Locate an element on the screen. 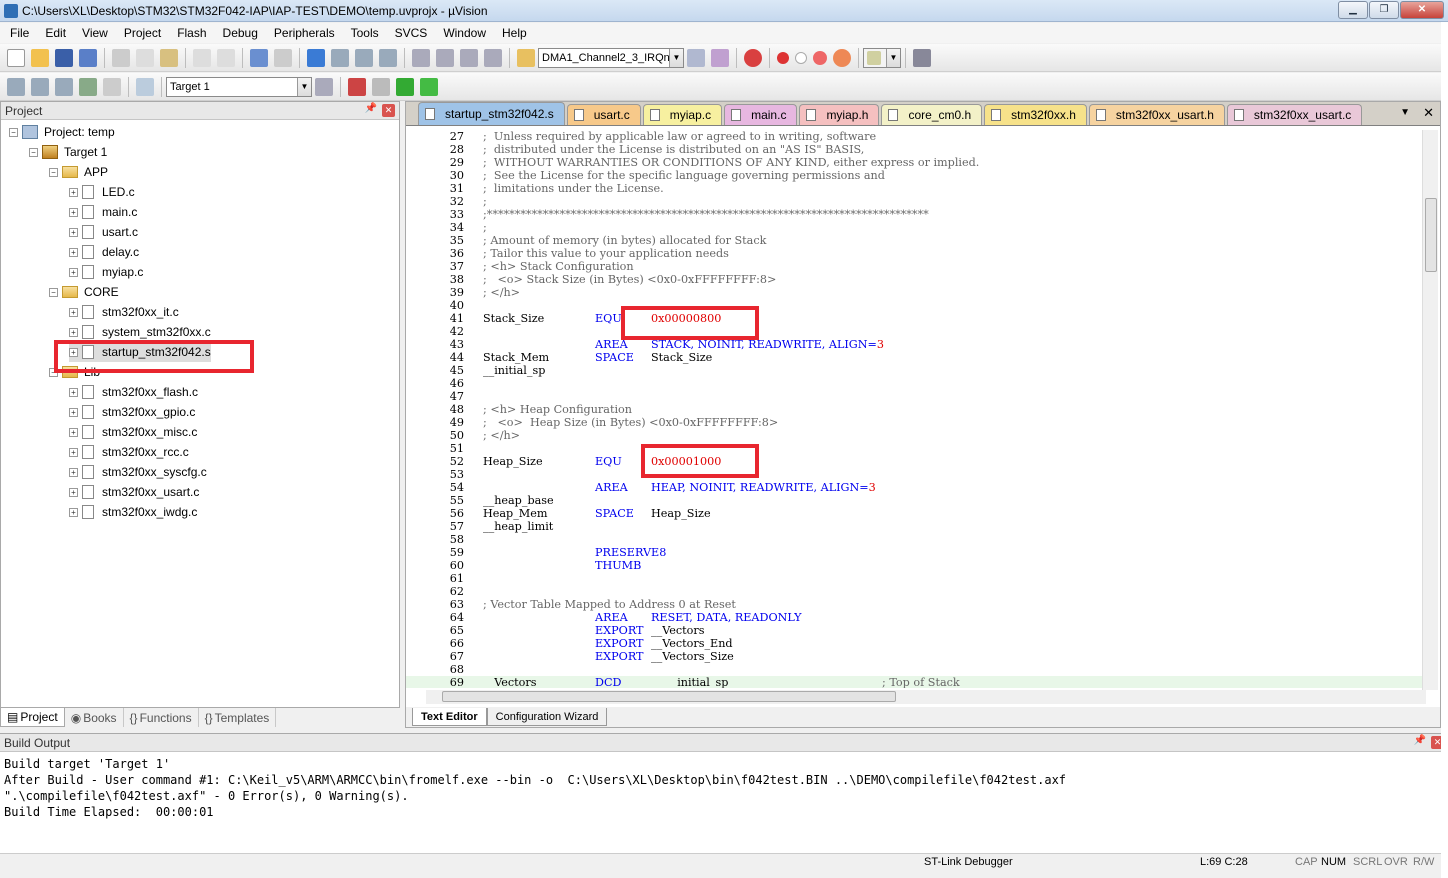  menu-edit: Edit is located at coordinates (55, 33).